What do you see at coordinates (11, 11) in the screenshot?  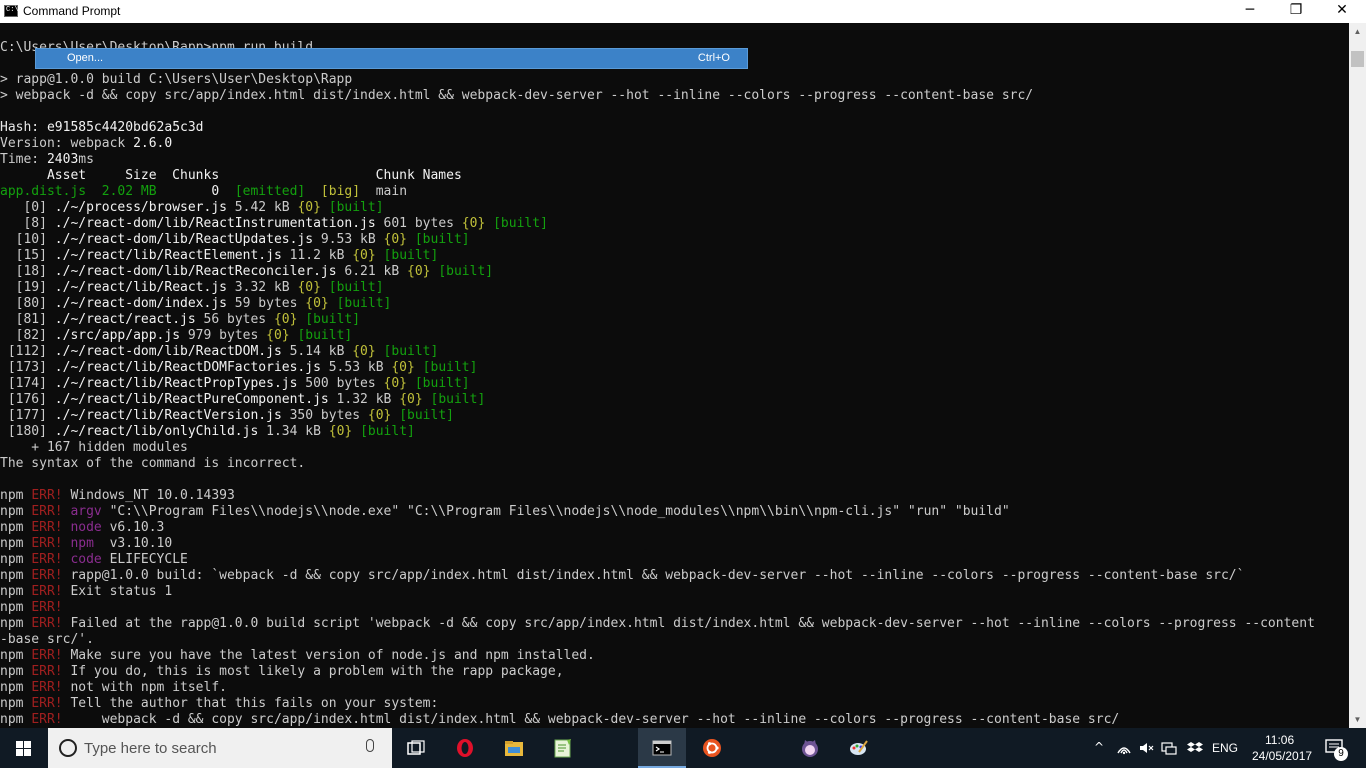 I see `cmd-app-icon` at bounding box center [11, 11].